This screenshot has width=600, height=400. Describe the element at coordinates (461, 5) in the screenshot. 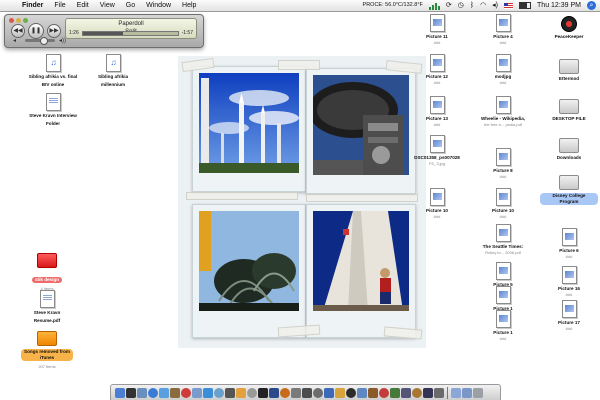

I see `time-machine-icon: ◷` at that location.